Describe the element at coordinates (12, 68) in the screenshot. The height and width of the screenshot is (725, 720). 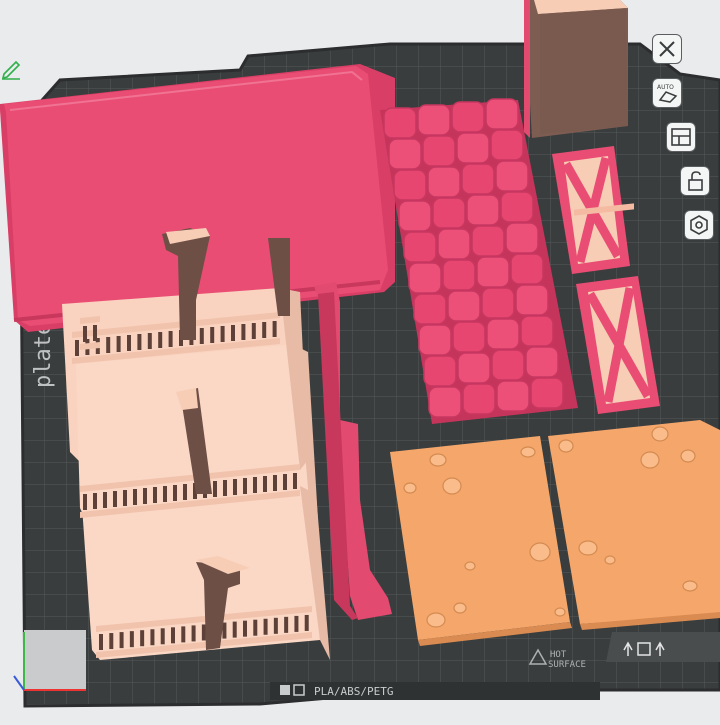
I see `edit-plate-name-icon` at that location.